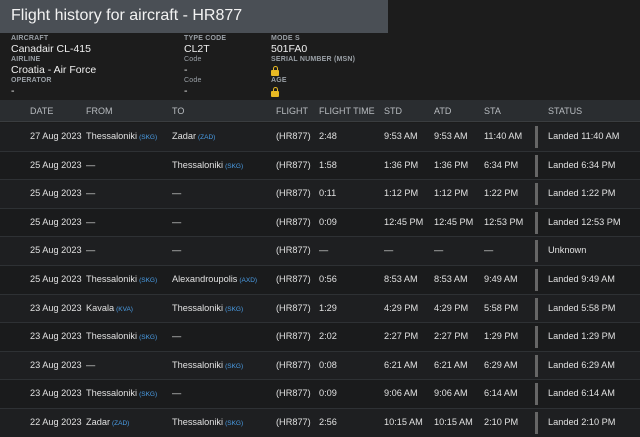 The width and height of the screenshot is (640, 437). What do you see at coordinates (186, 91) in the screenshot?
I see `code-value-2: -` at bounding box center [186, 91].